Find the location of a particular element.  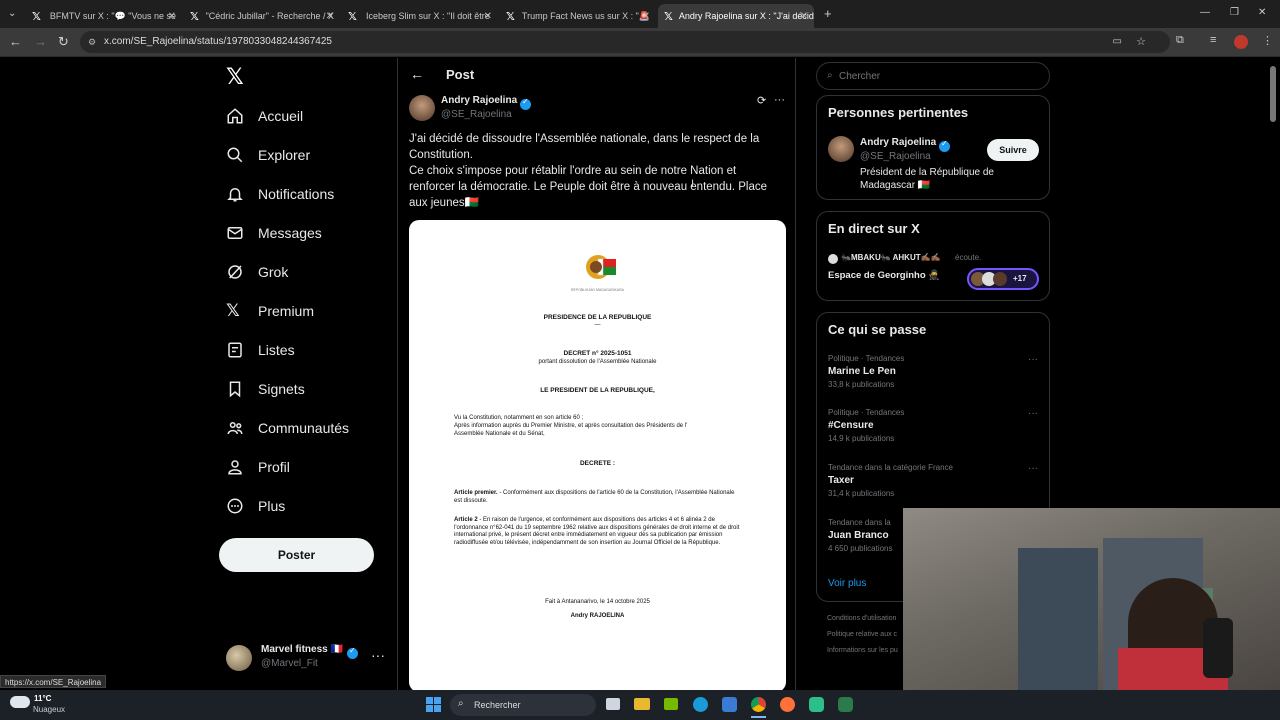

nav-item-messages: Messages is located at coordinates (274, 233).